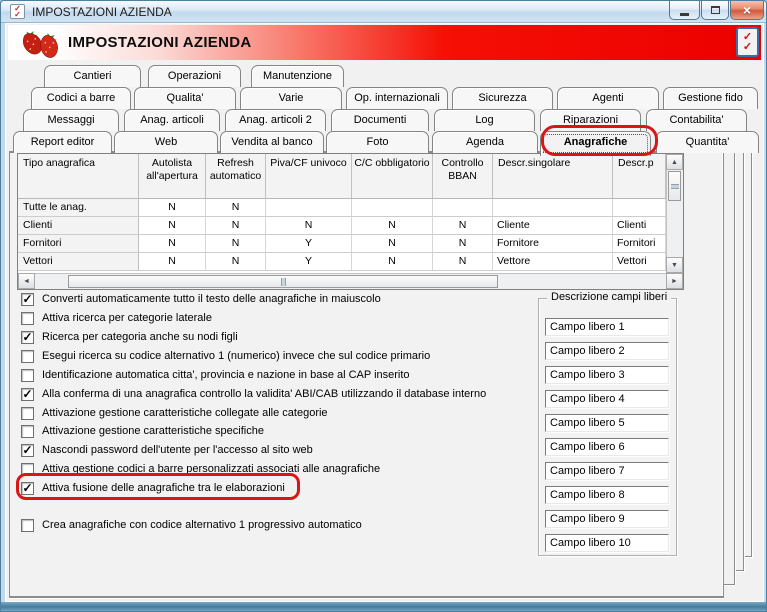 Image resolution: width=767 pixels, height=612 pixels. Describe the element at coordinates (78, 226) in the screenshot. I see `row-label-clienti: Clienti` at that location.